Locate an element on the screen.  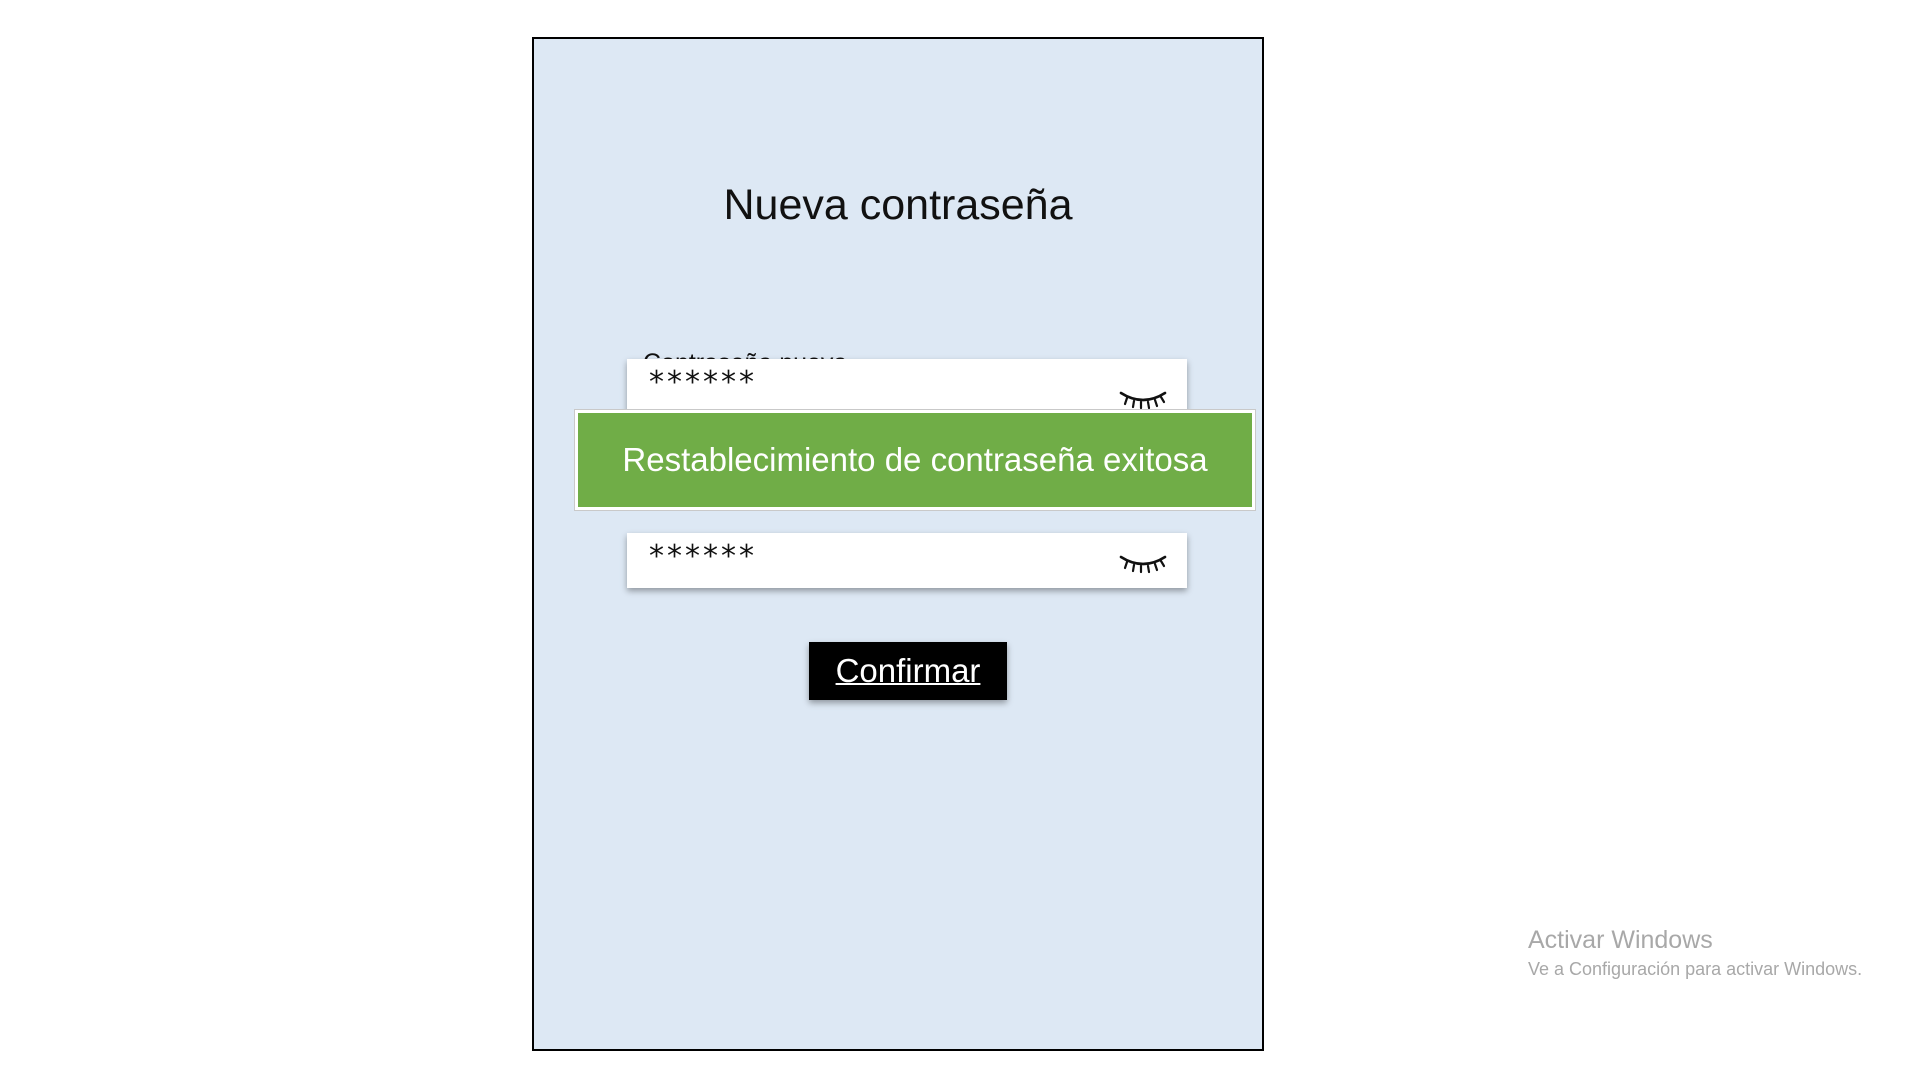
watermark-subtitle: Ve a Configuración para activar Windows. is located at coordinates (1695, 969).